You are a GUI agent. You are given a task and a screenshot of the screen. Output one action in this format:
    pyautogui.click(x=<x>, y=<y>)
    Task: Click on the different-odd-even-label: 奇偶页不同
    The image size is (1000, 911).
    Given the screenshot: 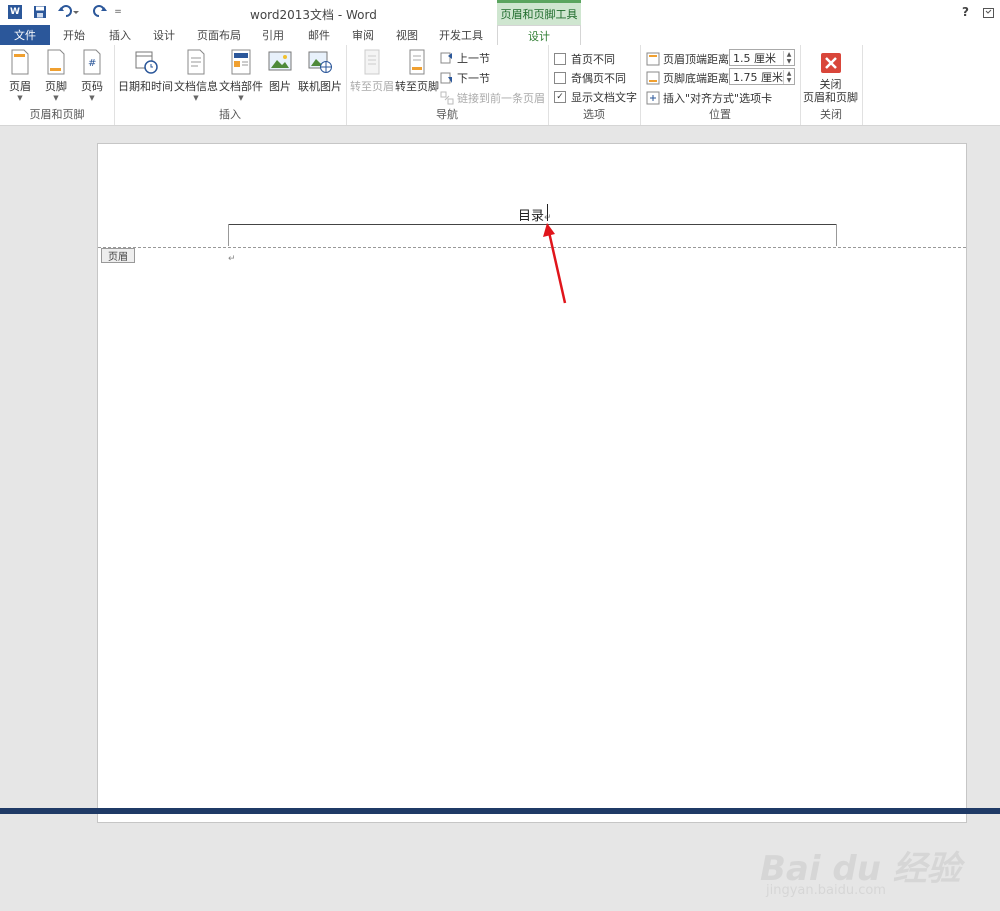 What is the action you would take?
    pyautogui.click(x=598, y=78)
    